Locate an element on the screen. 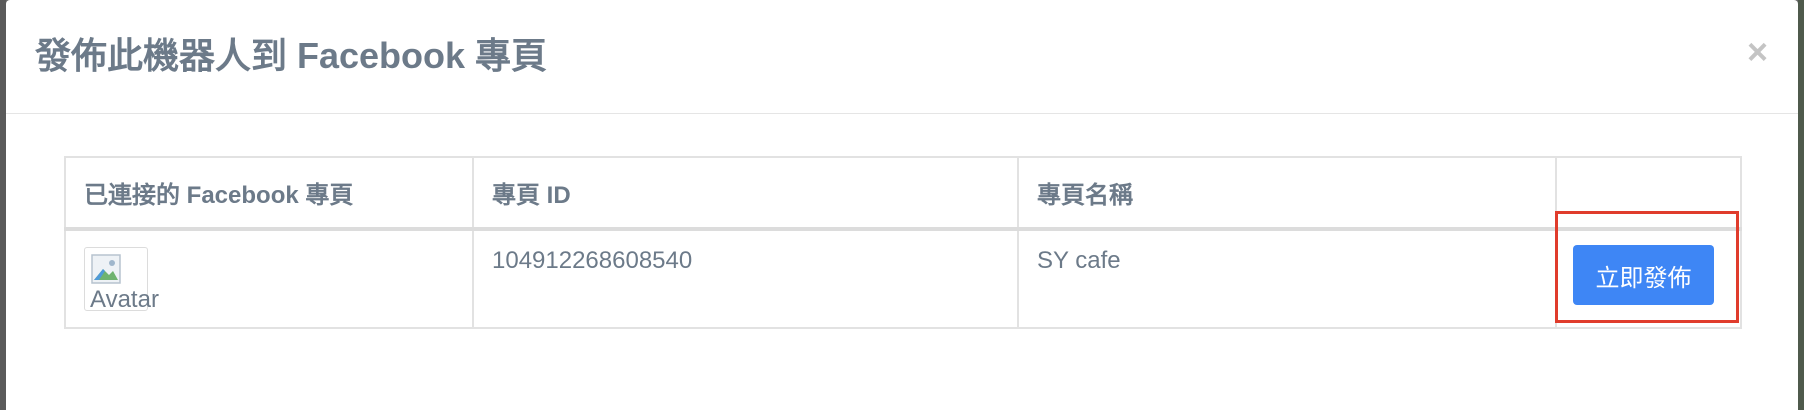 This screenshot has width=1804, height=410. publish-now-button: 立即發佈 is located at coordinates (1643, 275).